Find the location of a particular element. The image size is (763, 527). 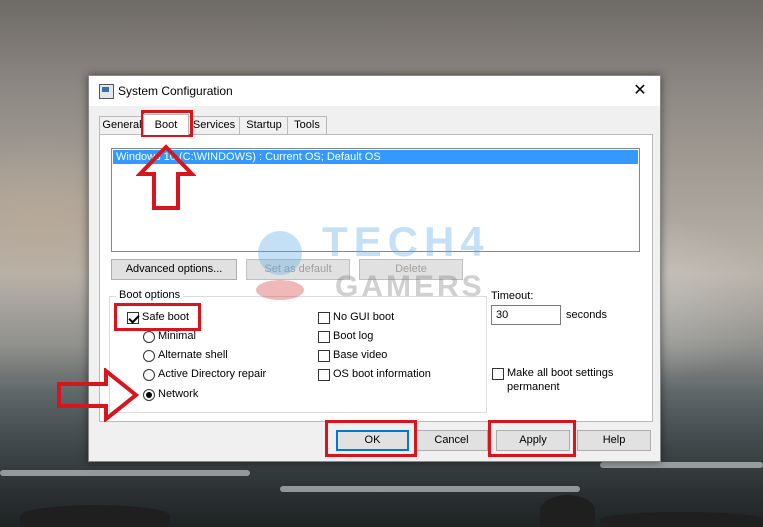

active-directory-repair-label: Active Directory repair is located at coordinates (212, 374).